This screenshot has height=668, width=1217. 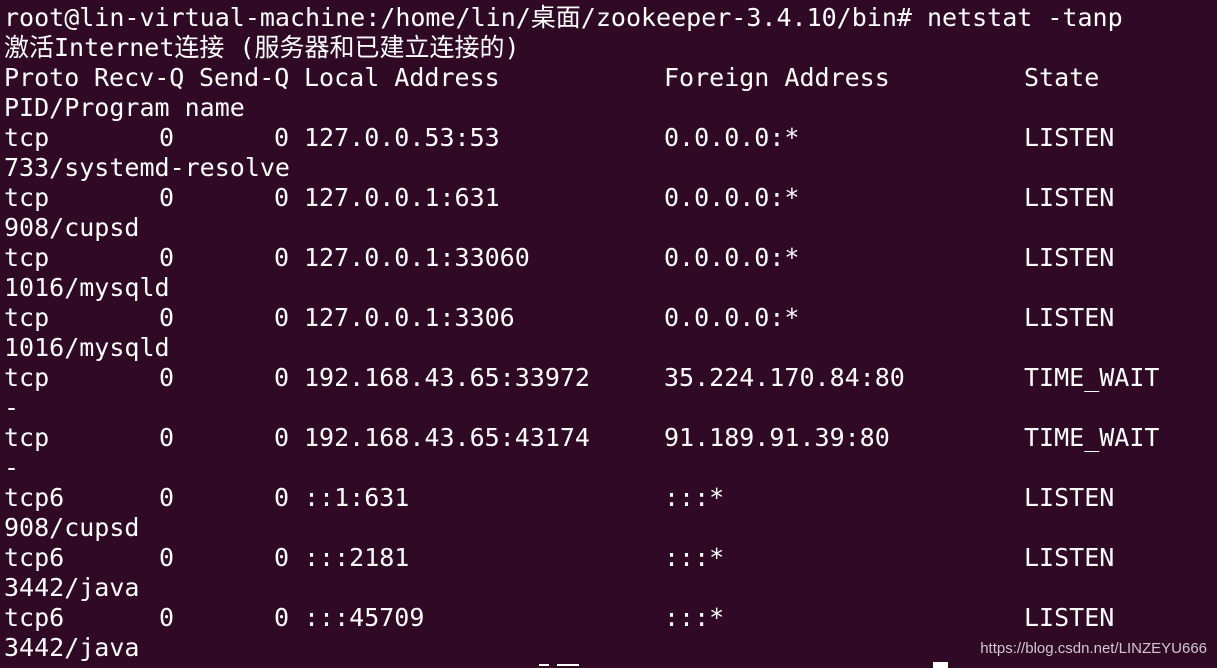 I want to click on connection-row: tcp6 0 0 ::1:631 :::* LISTEN, so click(x=604, y=498).